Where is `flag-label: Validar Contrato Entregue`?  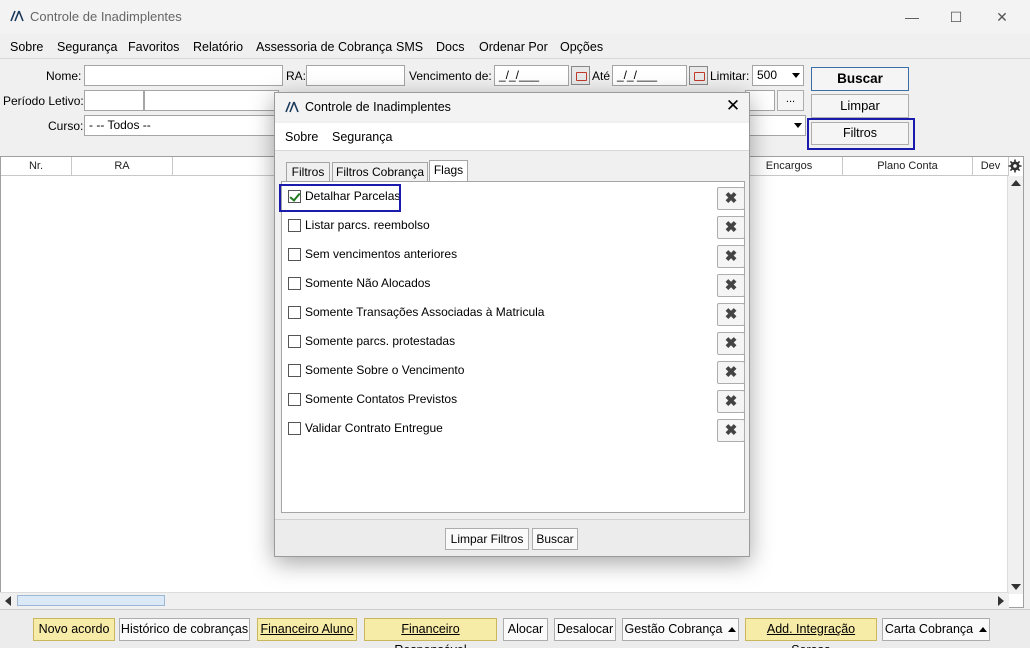 flag-label: Validar Contrato Entregue is located at coordinates (374, 428).